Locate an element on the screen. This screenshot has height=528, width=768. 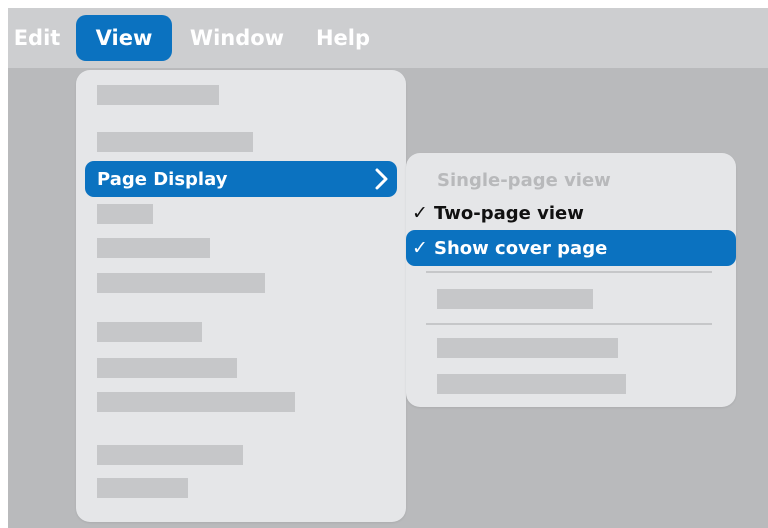
menu-help: Help is located at coordinates (343, 38).